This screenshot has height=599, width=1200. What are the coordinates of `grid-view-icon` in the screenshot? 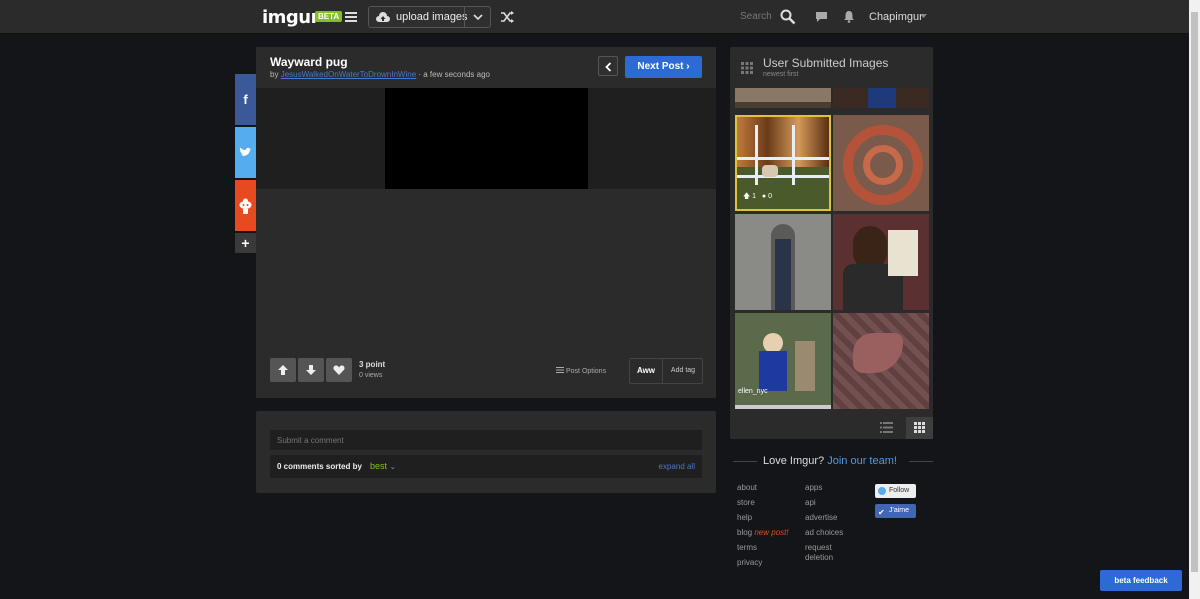 It's located at (919, 427).